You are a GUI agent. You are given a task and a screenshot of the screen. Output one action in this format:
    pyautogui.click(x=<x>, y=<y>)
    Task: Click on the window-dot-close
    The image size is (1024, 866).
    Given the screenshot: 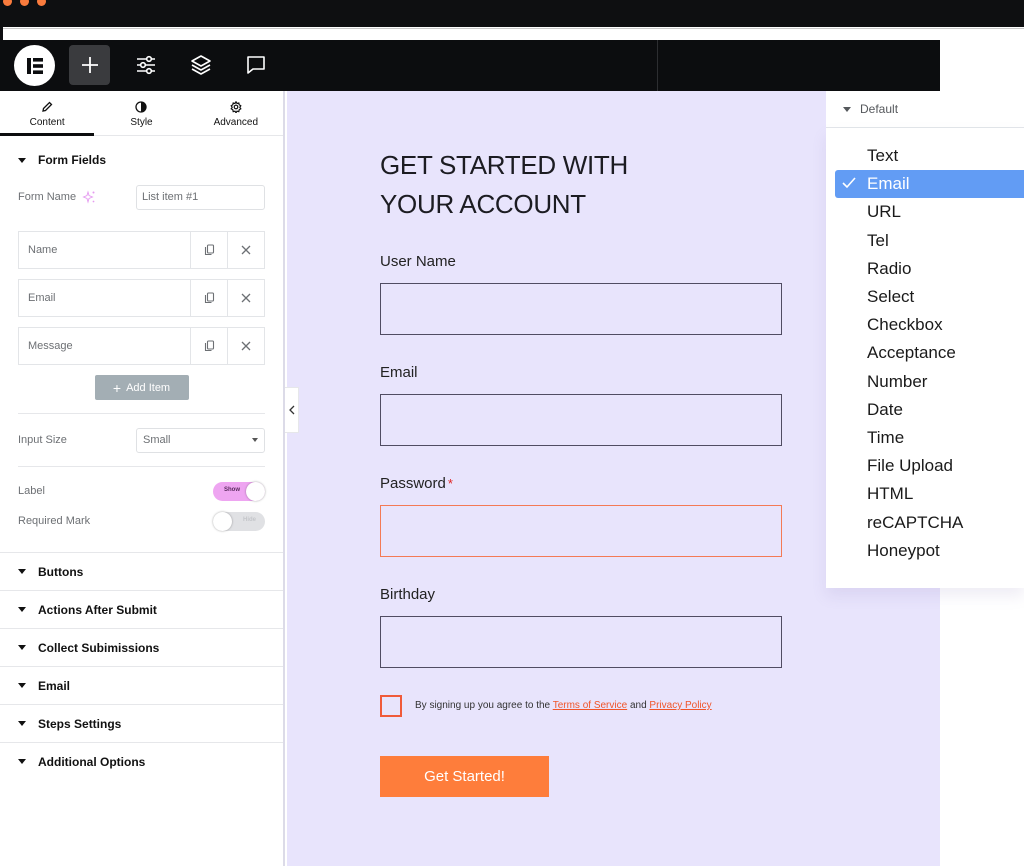 What is the action you would take?
    pyautogui.click(x=7, y=3)
    